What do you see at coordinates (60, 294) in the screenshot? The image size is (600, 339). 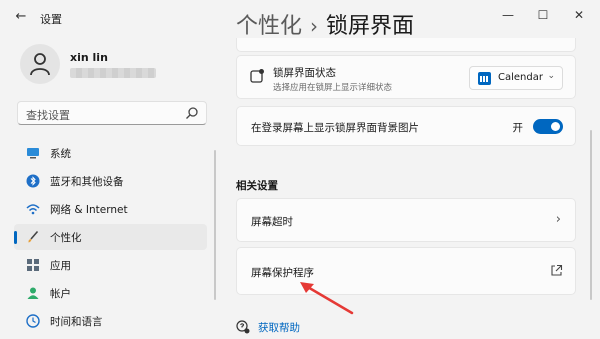 I see `sidebar-item-label: 帐户` at bounding box center [60, 294].